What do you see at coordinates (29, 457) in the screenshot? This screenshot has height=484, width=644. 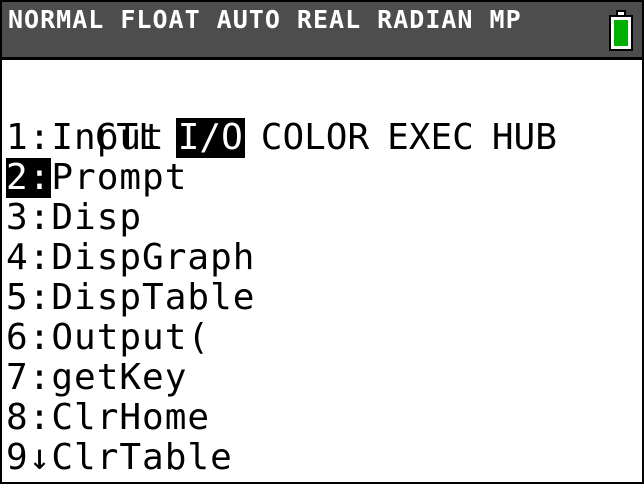 I see `menu-item-number: 9↓` at bounding box center [29, 457].